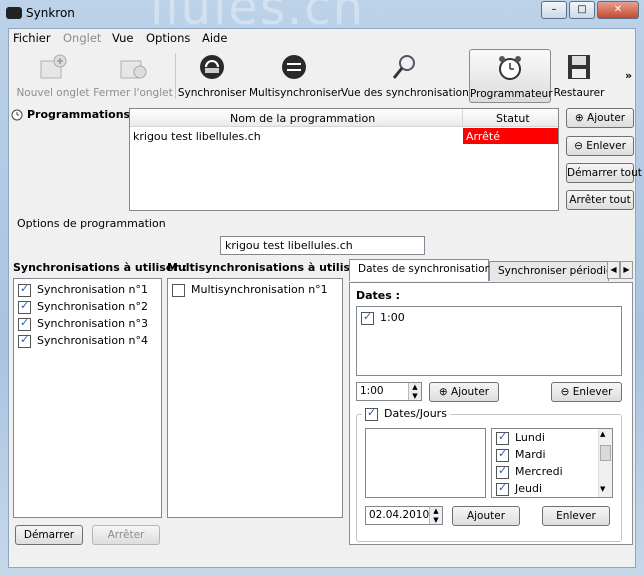  What do you see at coordinates (600, 118) in the screenshot?
I see `add-schedule-button: ⊕ Ajouter` at bounding box center [600, 118].